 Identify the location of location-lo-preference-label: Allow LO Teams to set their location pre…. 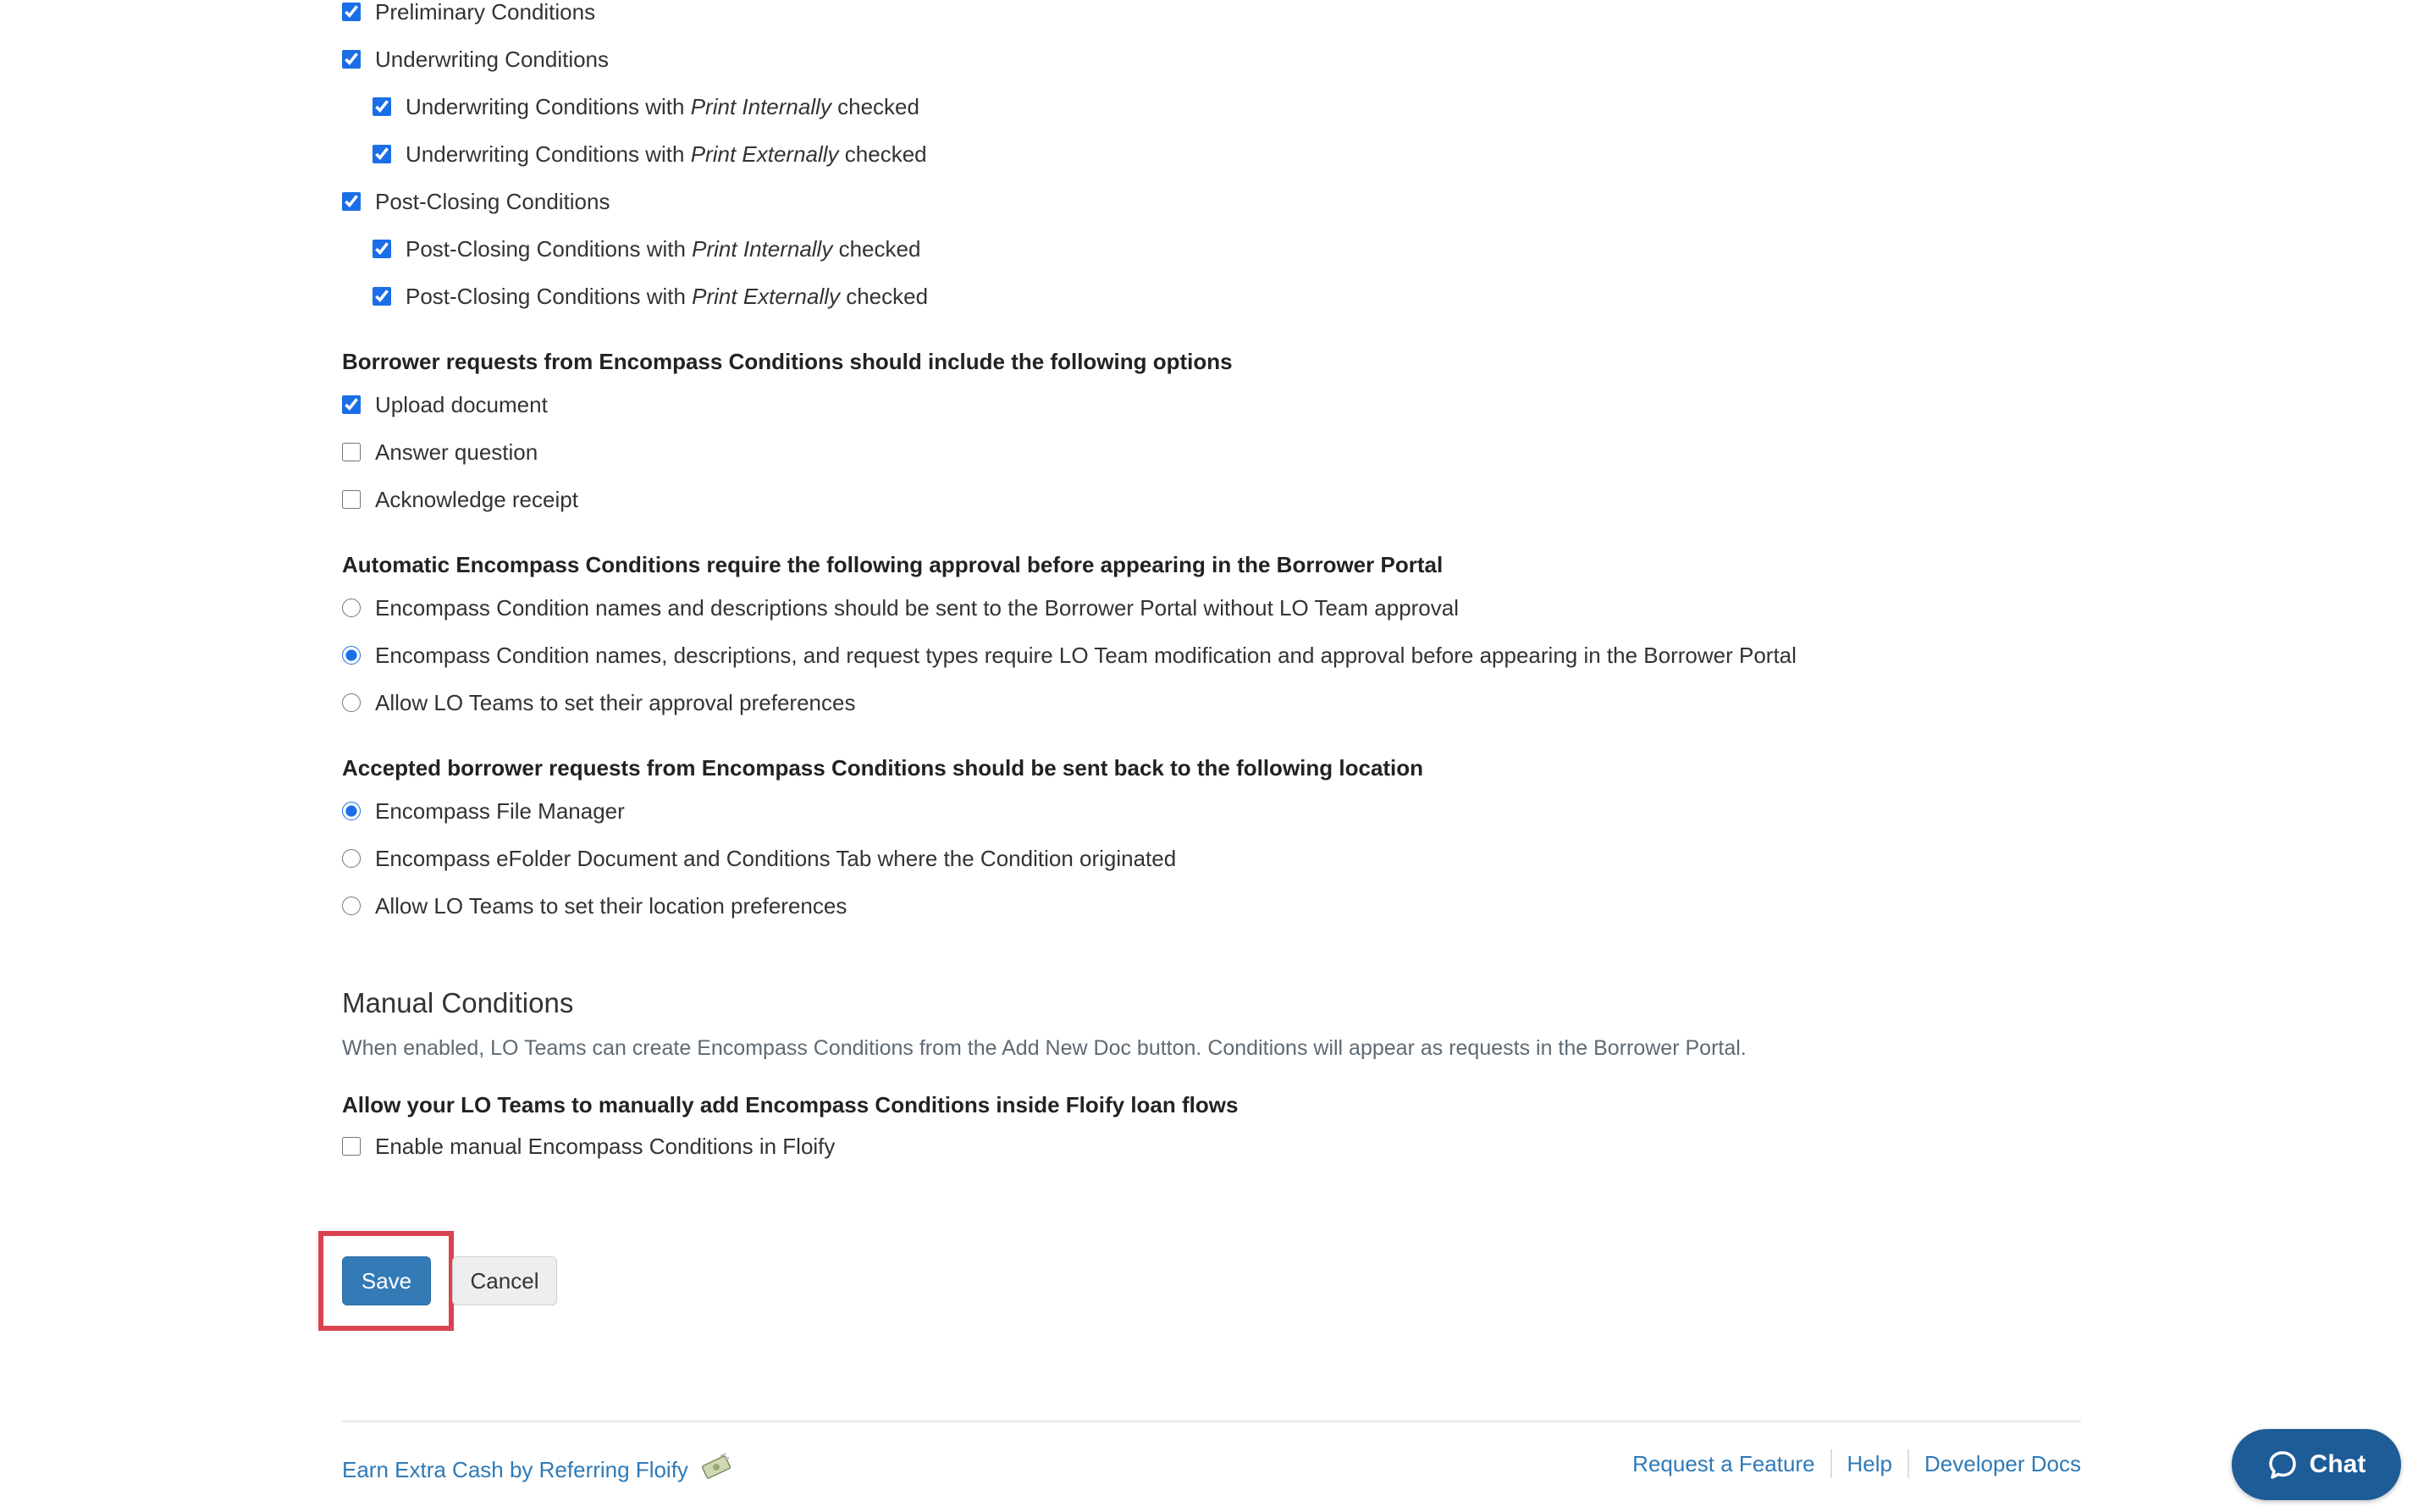
(611, 906).